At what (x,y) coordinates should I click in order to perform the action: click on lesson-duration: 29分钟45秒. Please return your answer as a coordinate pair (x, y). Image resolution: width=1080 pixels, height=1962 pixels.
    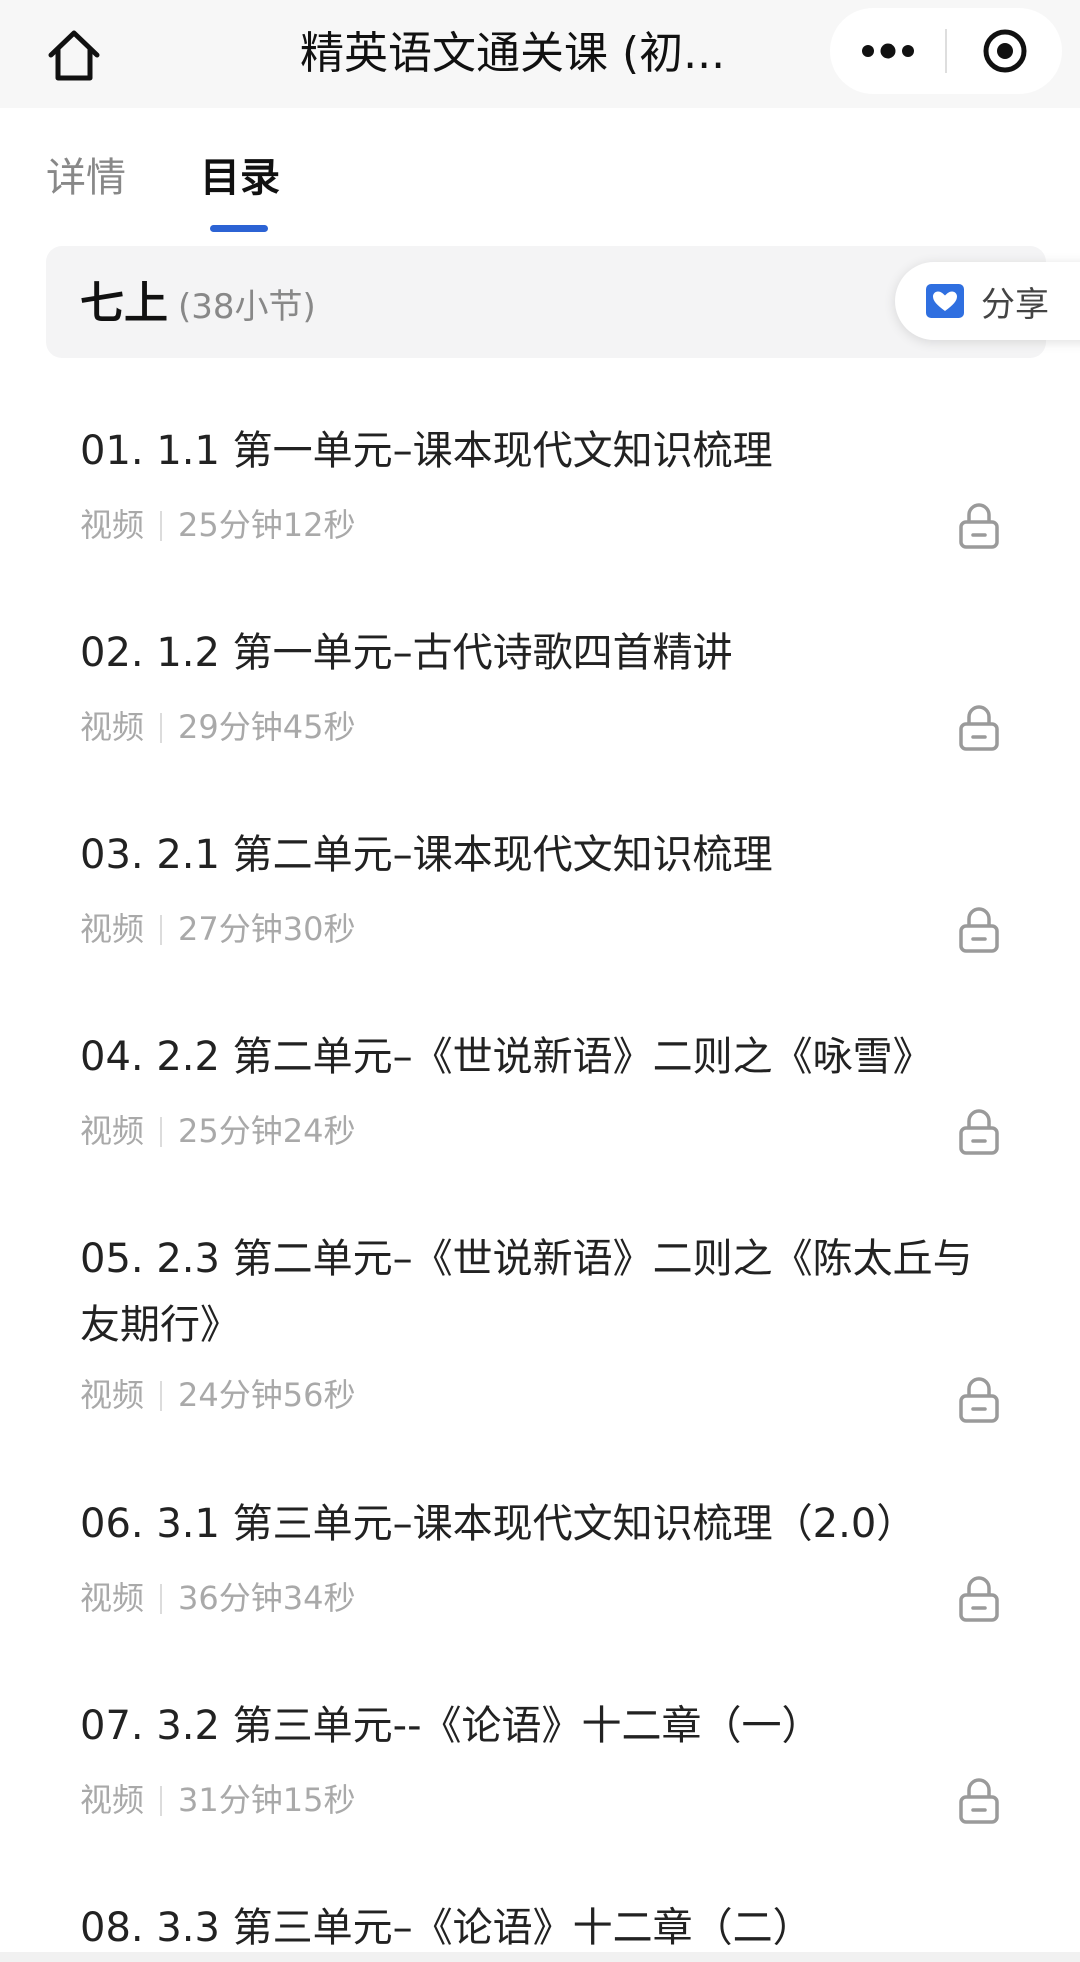
    Looking at the image, I should click on (267, 727).